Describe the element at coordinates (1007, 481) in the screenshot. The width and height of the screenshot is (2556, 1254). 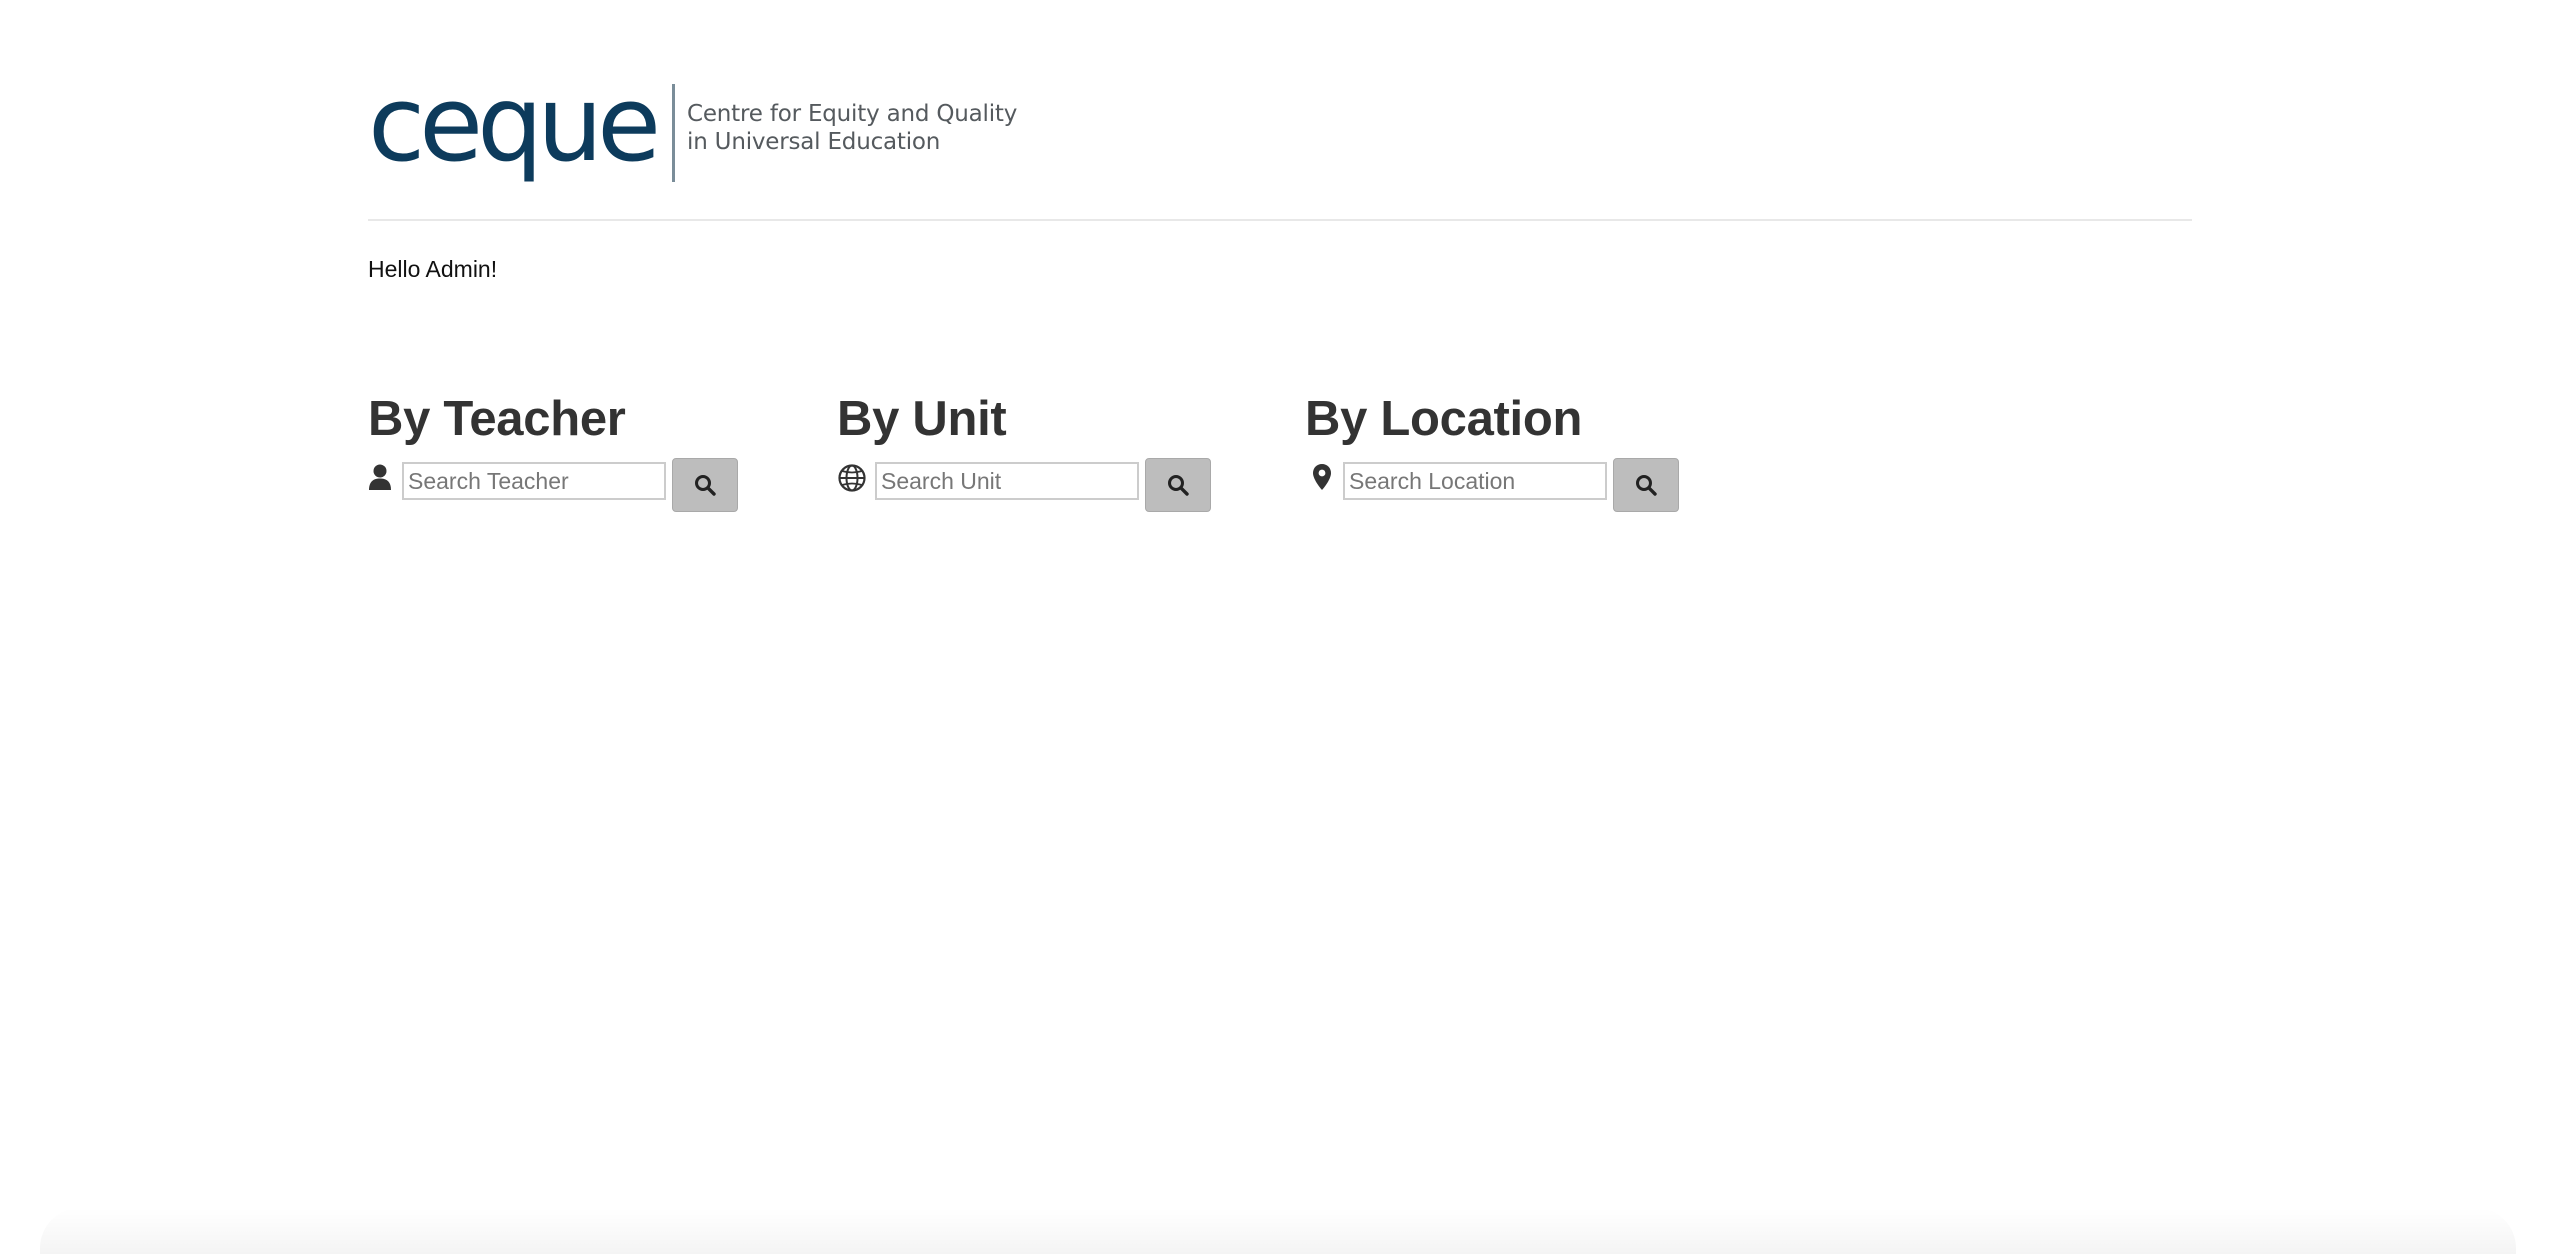
I see `search-unit-input` at that location.